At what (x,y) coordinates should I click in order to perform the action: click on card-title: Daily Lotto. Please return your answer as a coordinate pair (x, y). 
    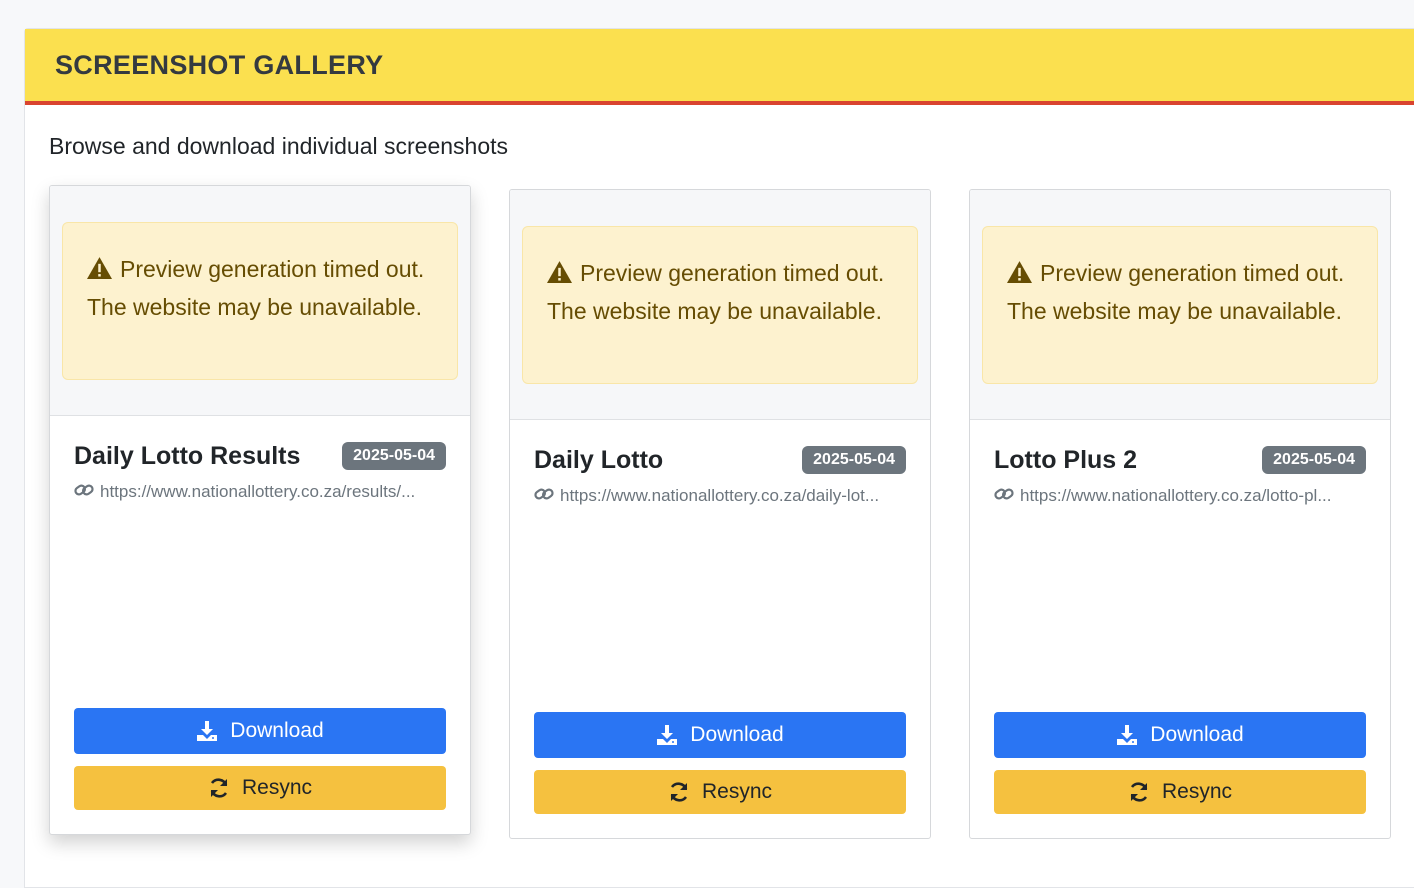
    Looking at the image, I should click on (599, 459).